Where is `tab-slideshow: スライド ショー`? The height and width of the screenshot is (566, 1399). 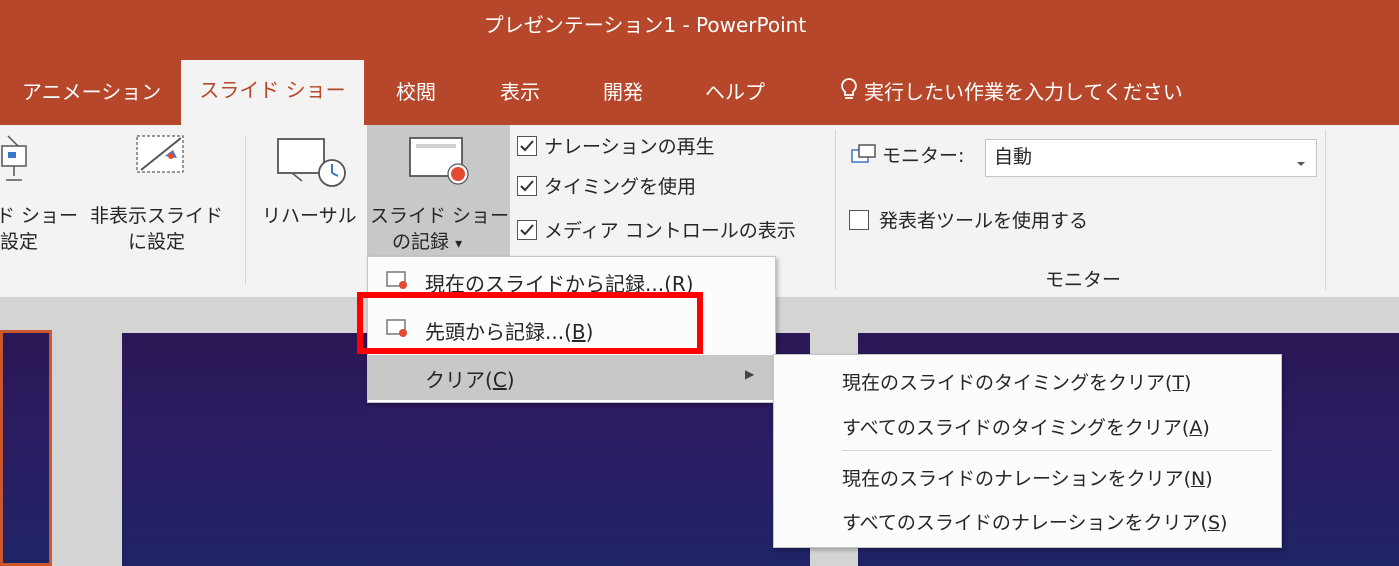
tab-slideshow: スライド ショー is located at coordinates (272, 93).